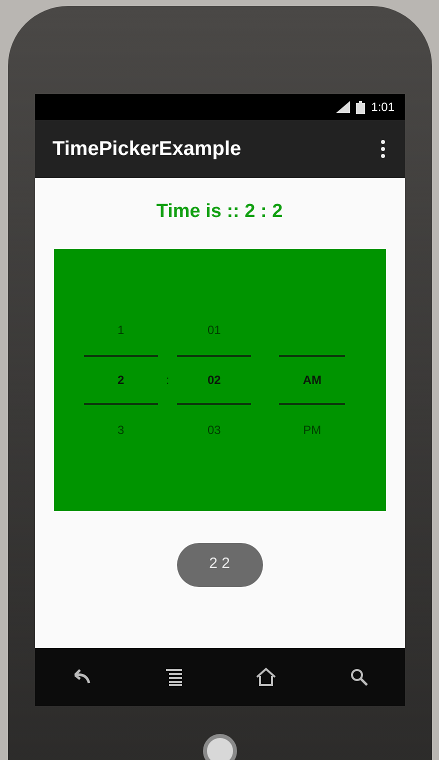  I want to click on picker-value: 1, so click(120, 329).